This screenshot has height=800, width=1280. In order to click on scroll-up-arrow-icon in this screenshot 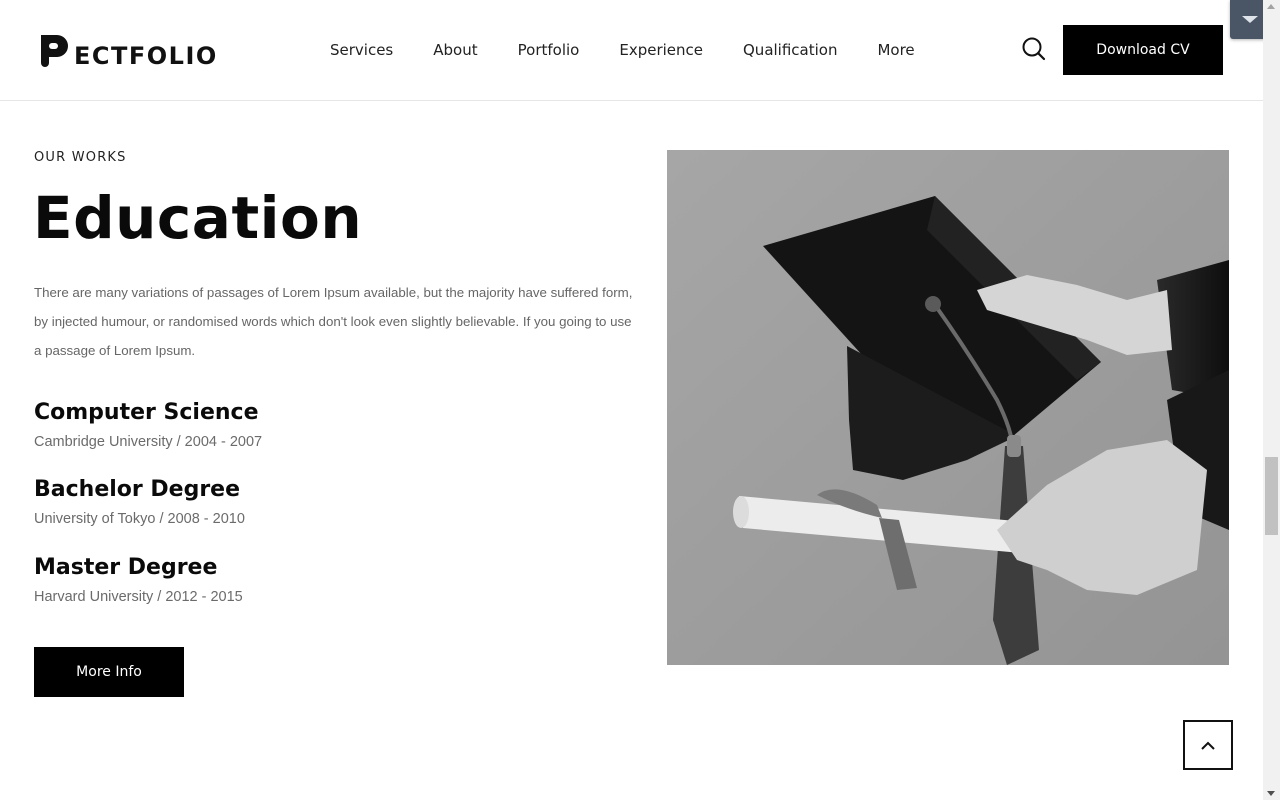, I will do `click(1271, 6)`.